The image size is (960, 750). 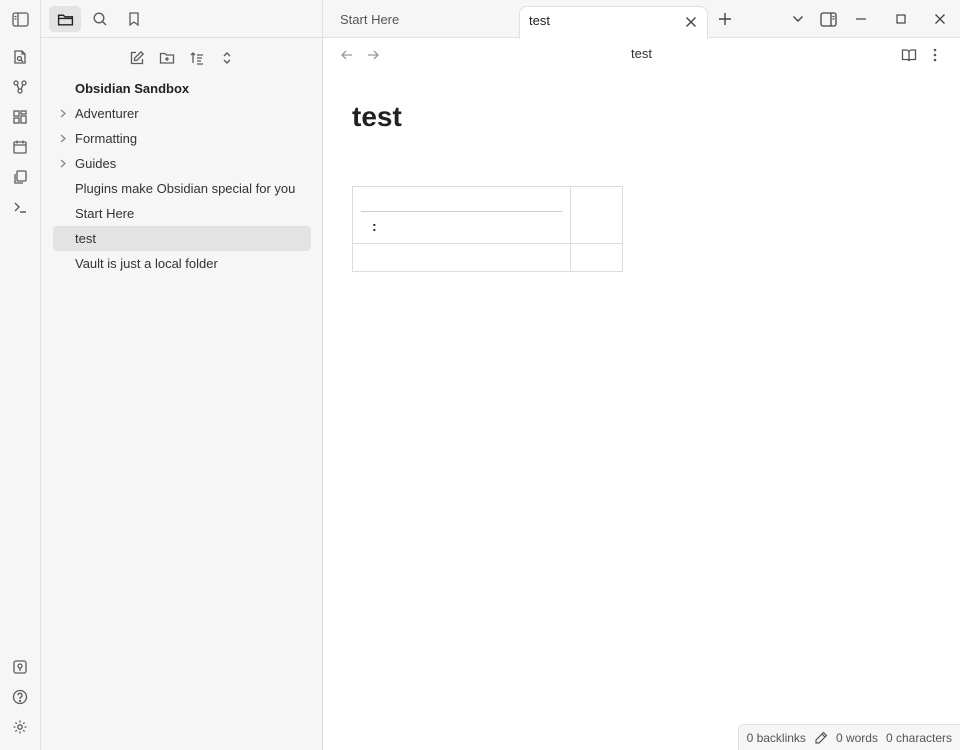 I want to click on right-sidebar-toggle-icon, so click(x=828, y=19).